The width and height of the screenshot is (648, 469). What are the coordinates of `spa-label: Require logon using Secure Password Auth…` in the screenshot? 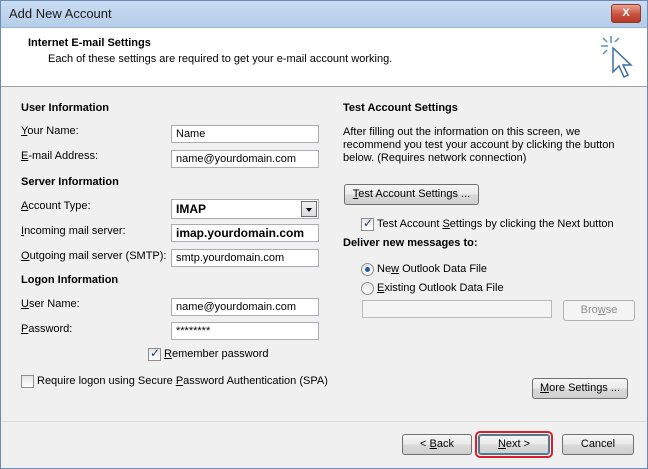 It's located at (182, 381).